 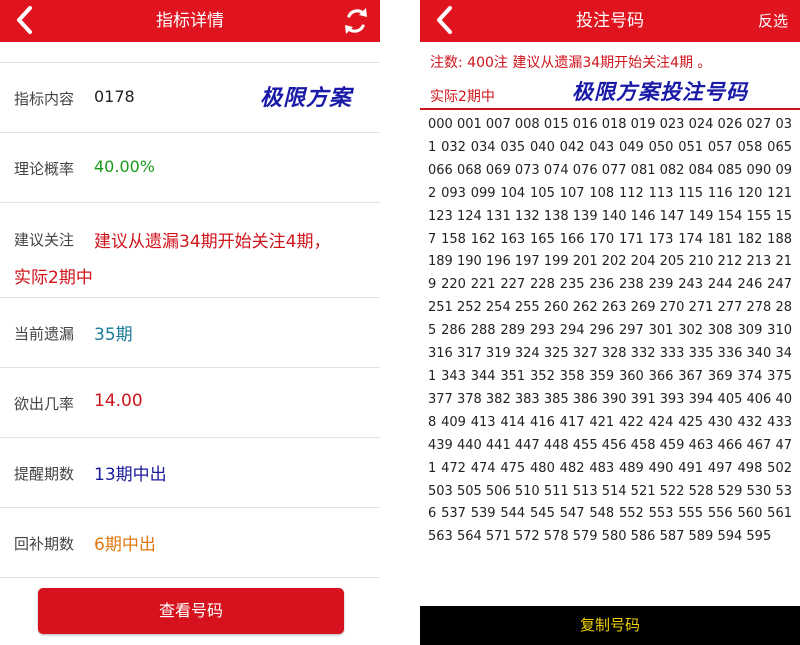 What do you see at coordinates (44, 240) in the screenshot?
I see `row-label: 建议关注` at bounding box center [44, 240].